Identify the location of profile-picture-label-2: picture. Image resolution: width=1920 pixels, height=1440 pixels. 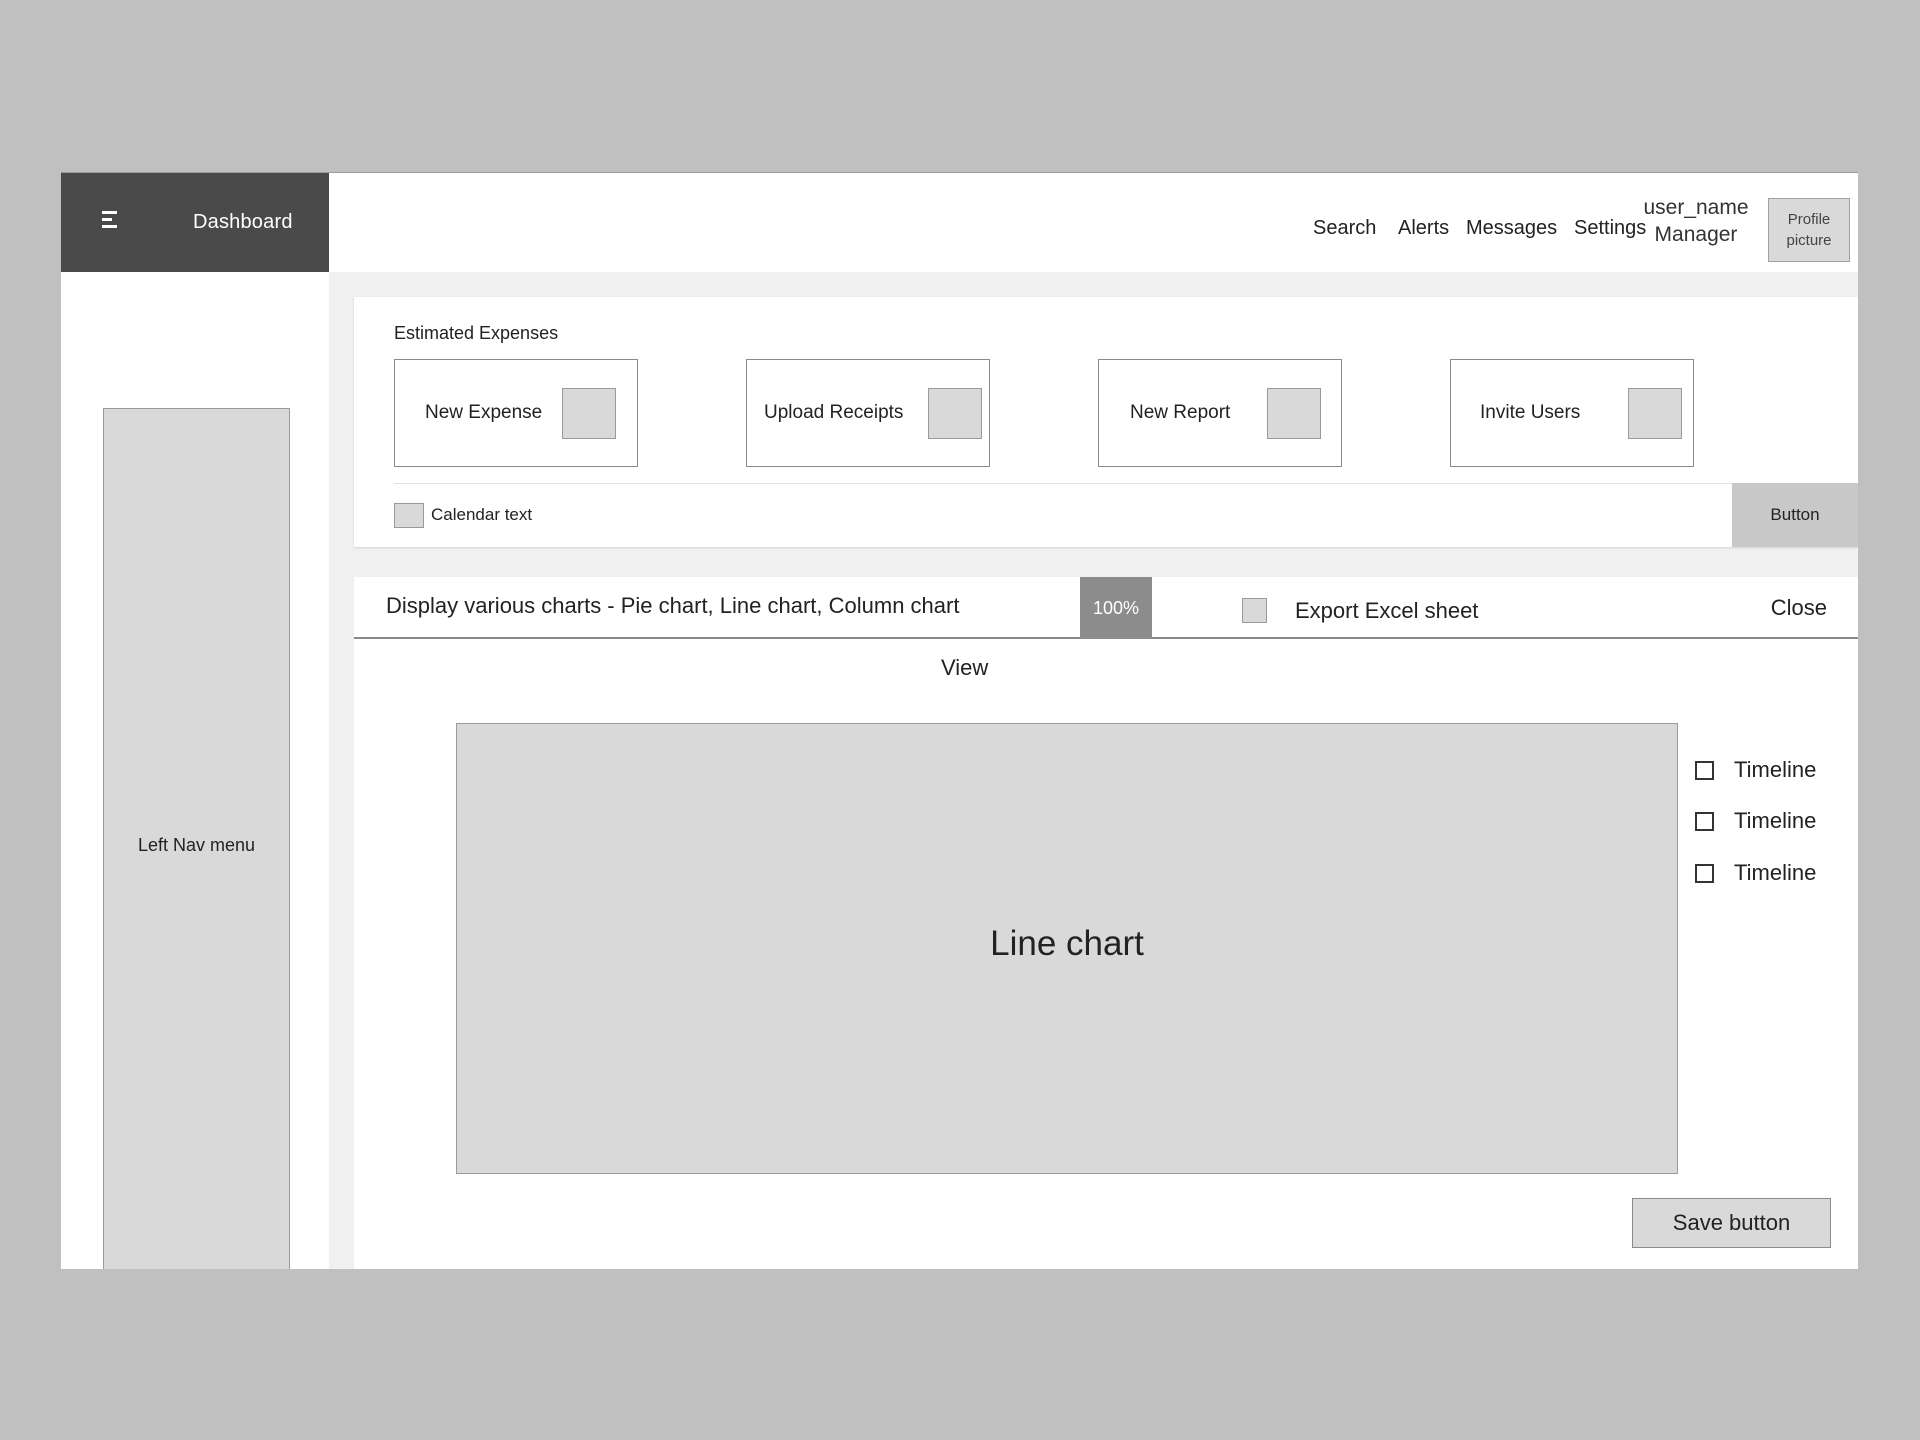
(1809, 240).